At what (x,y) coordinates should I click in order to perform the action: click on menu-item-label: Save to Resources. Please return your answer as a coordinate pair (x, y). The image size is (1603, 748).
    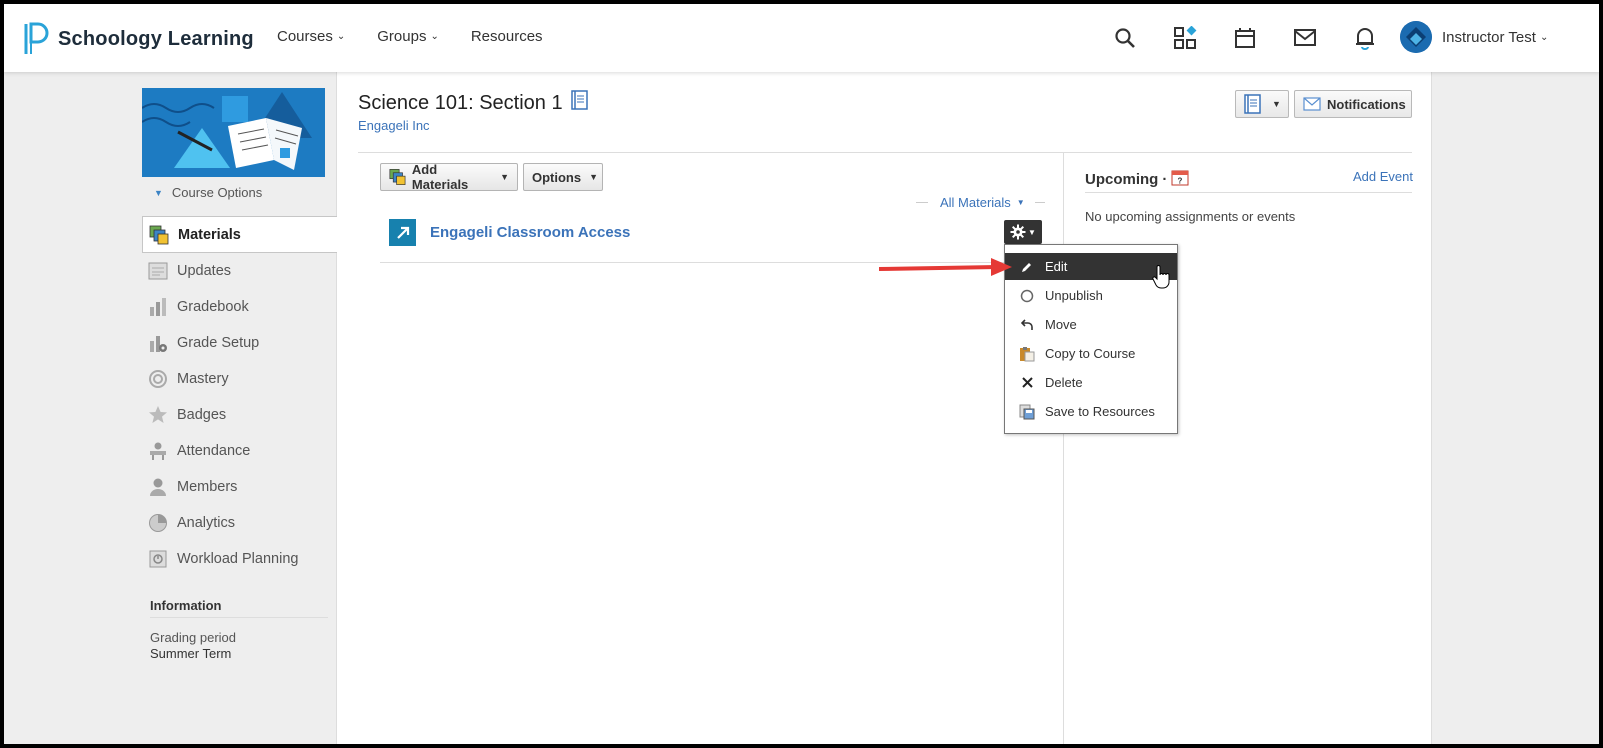
    Looking at the image, I should click on (1100, 411).